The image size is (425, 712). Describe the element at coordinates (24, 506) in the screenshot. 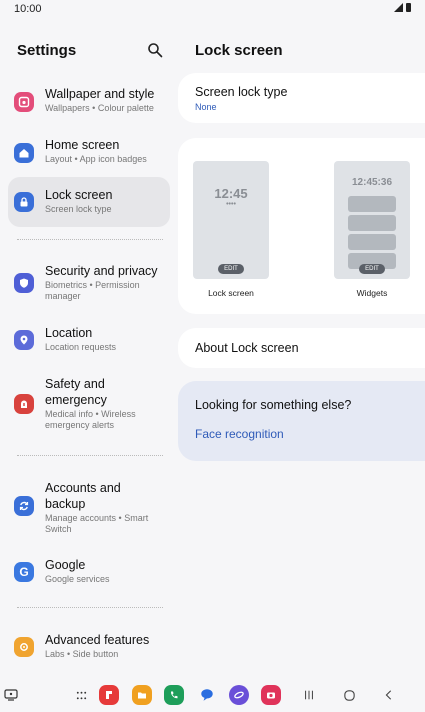

I see `sync-icon` at that location.